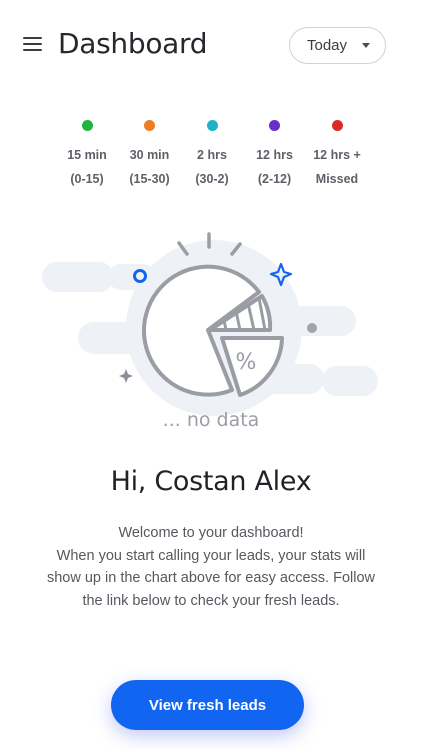  I want to click on legend-item: 12 hrs (2-12), so click(275, 157).